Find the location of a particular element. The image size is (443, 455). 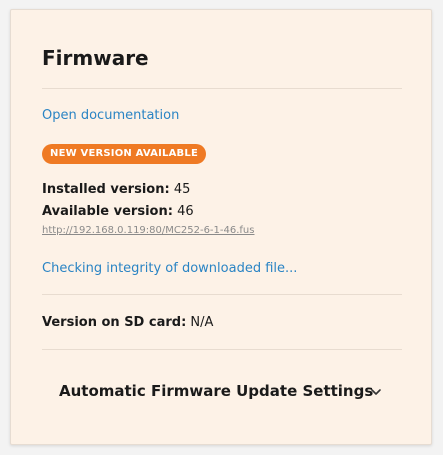

sd-card-version-row: Version on SD card: N/A is located at coordinates (127, 323).